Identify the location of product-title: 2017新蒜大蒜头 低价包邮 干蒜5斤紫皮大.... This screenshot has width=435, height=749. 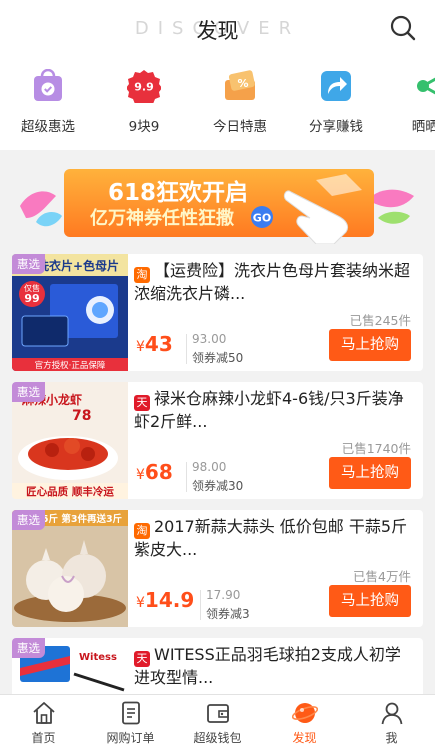
(271, 538).